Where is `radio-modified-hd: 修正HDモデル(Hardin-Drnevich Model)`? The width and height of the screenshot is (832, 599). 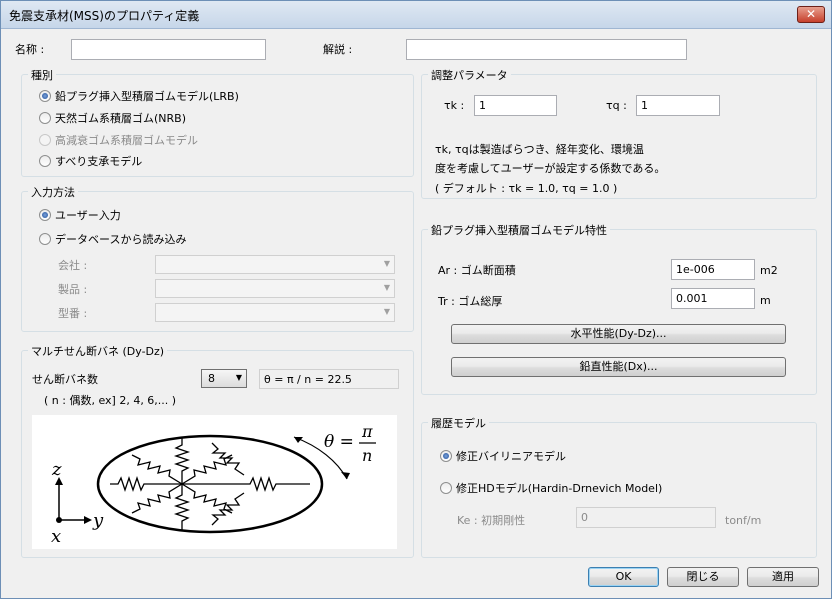 radio-modified-hd: 修正HDモデル(Hardin-Drnevich Model) is located at coordinates (551, 488).